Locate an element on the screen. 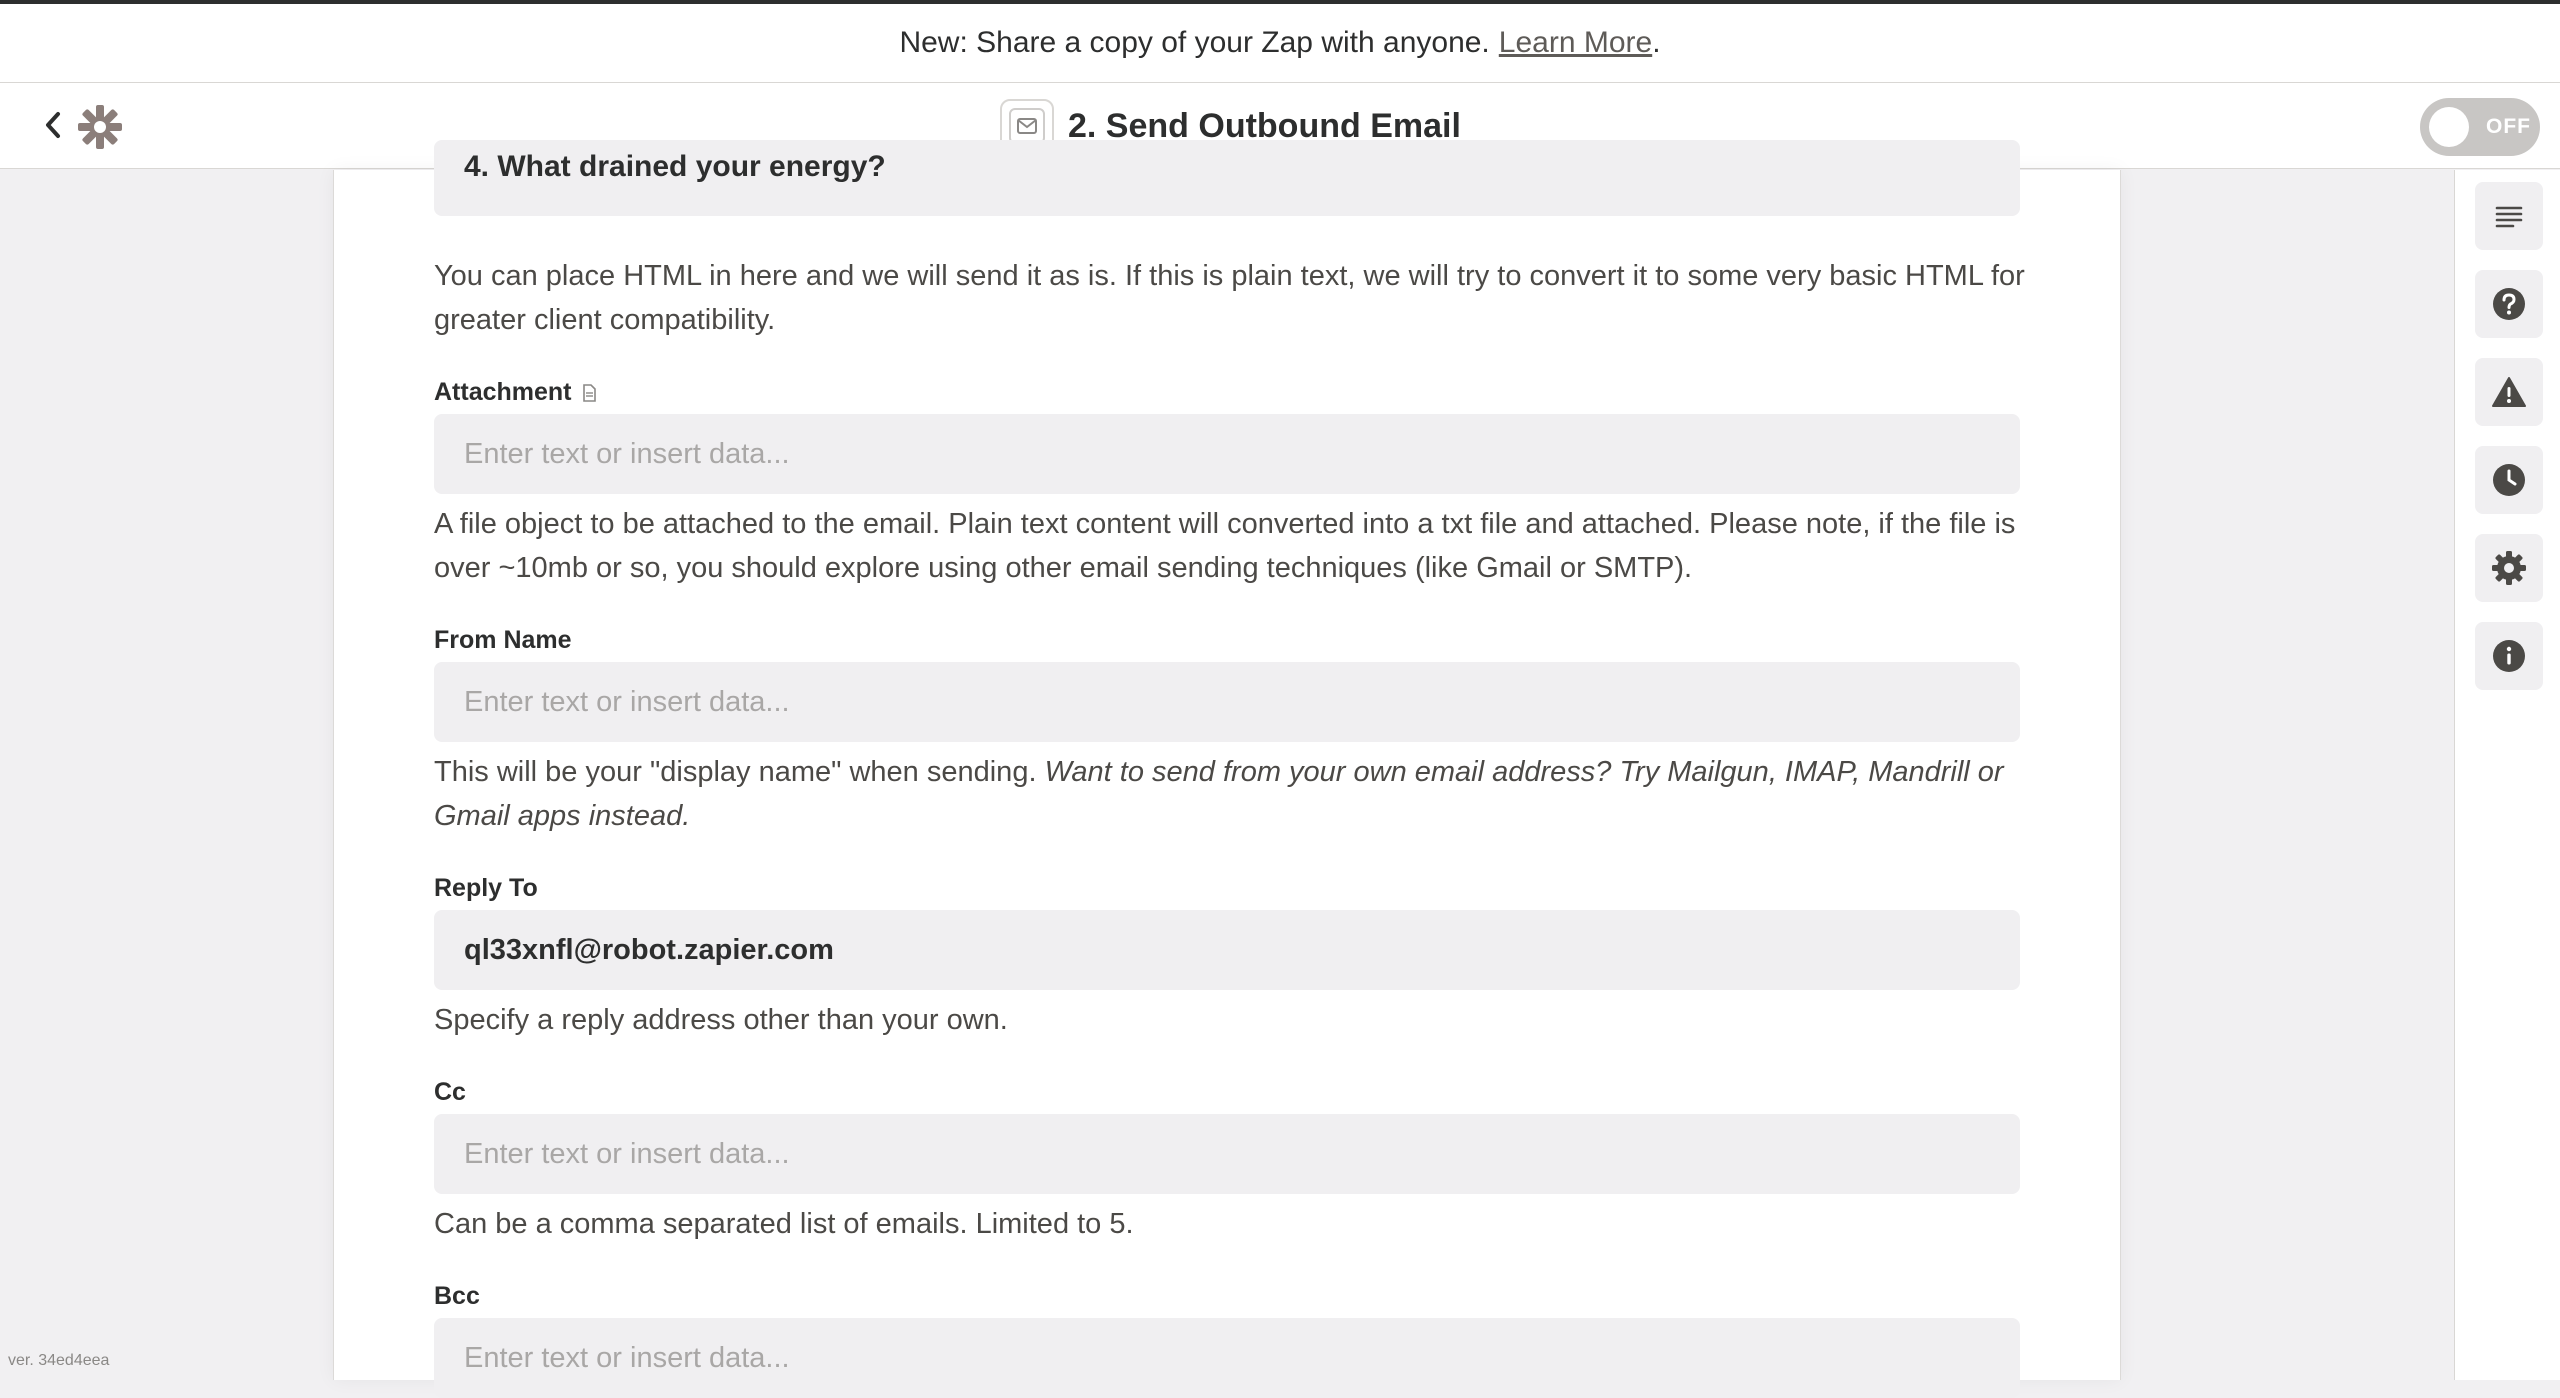 The width and height of the screenshot is (2560, 1398). bcc-label-text: Bcc is located at coordinates (457, 1296).